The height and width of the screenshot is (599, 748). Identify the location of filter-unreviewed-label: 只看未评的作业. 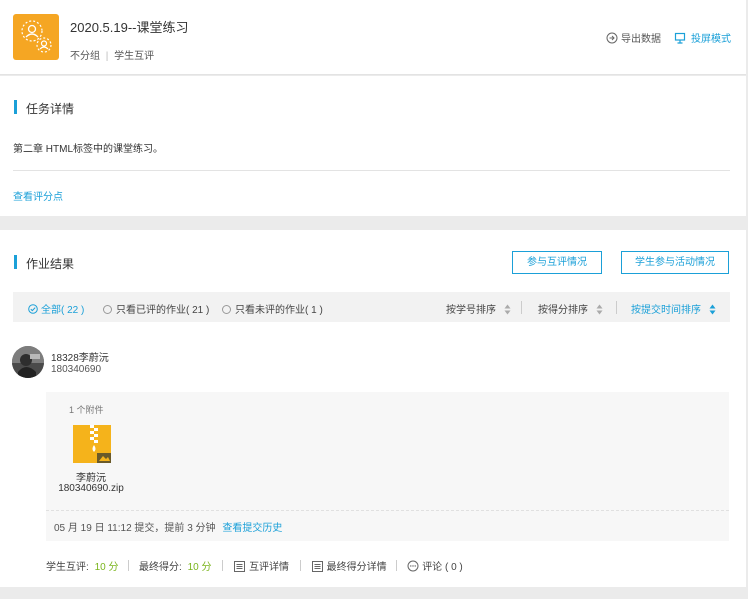
(270, 310).